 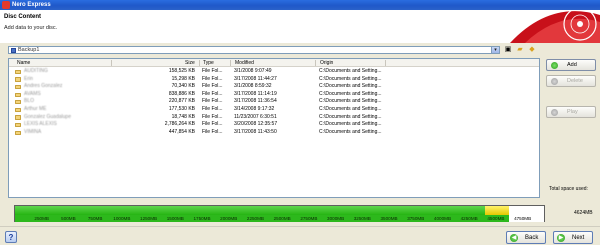 I want to click on help-button: ?, so click(x=11, y=237).